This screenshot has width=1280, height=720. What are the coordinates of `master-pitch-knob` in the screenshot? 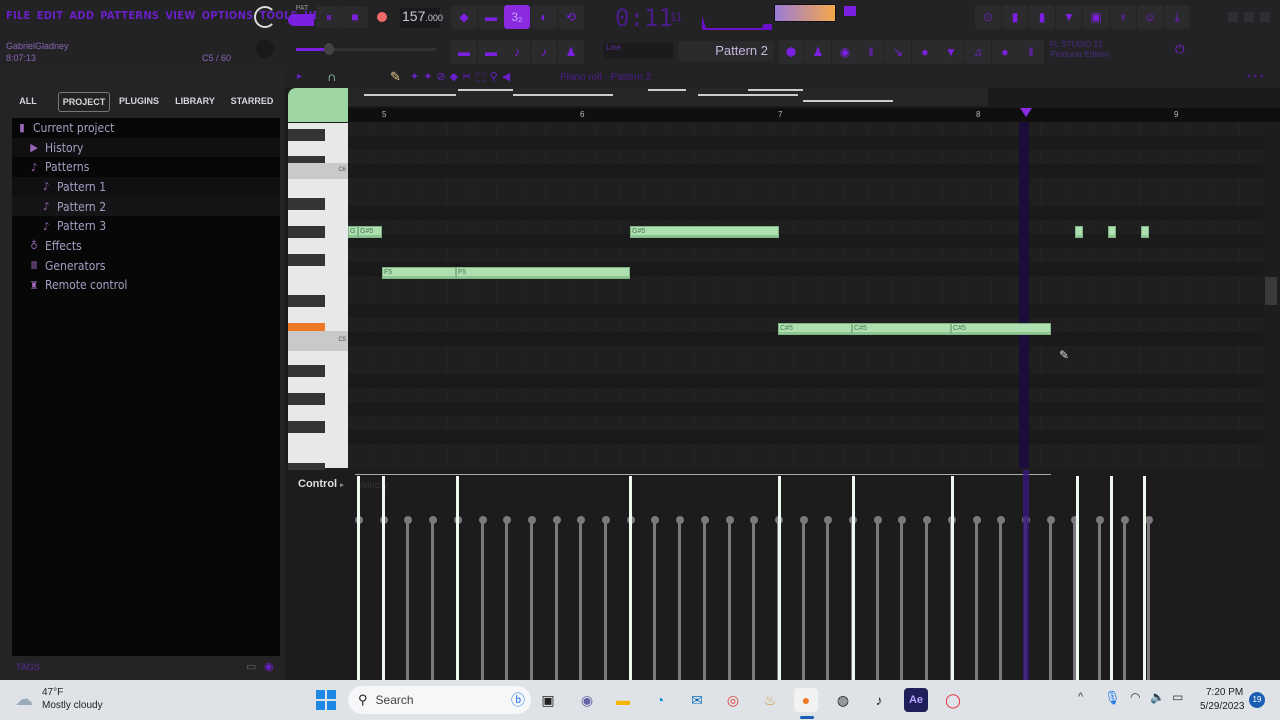 It's located at (265, 49).